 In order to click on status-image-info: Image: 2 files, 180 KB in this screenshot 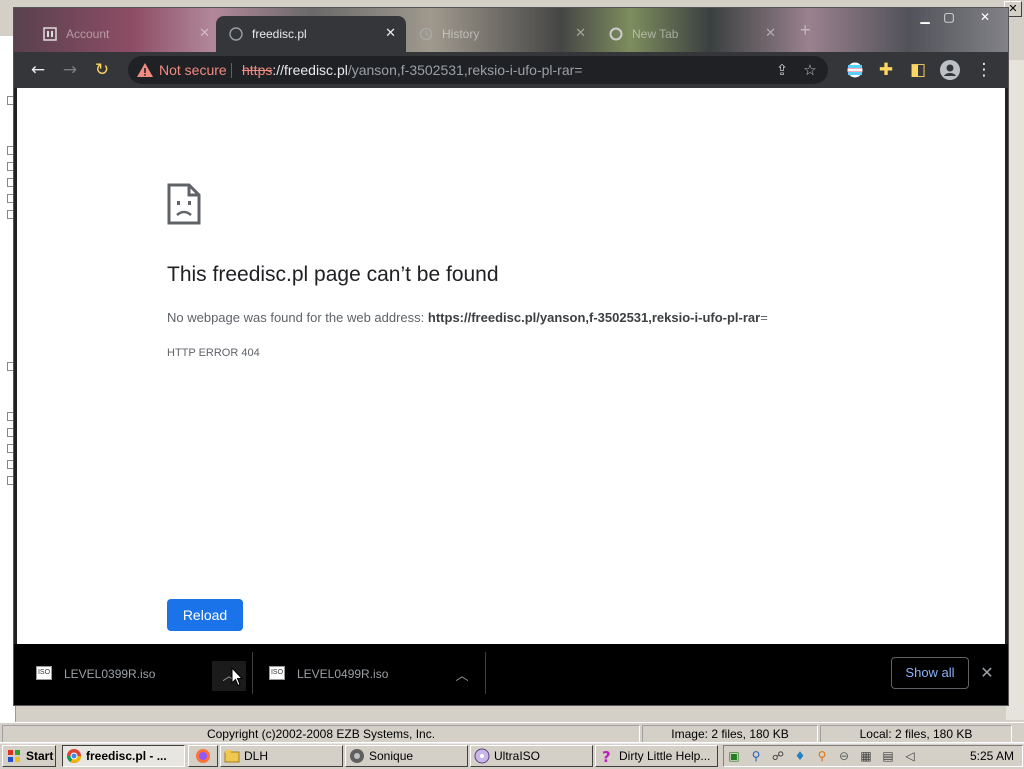, I will do `click(730, 734)`.